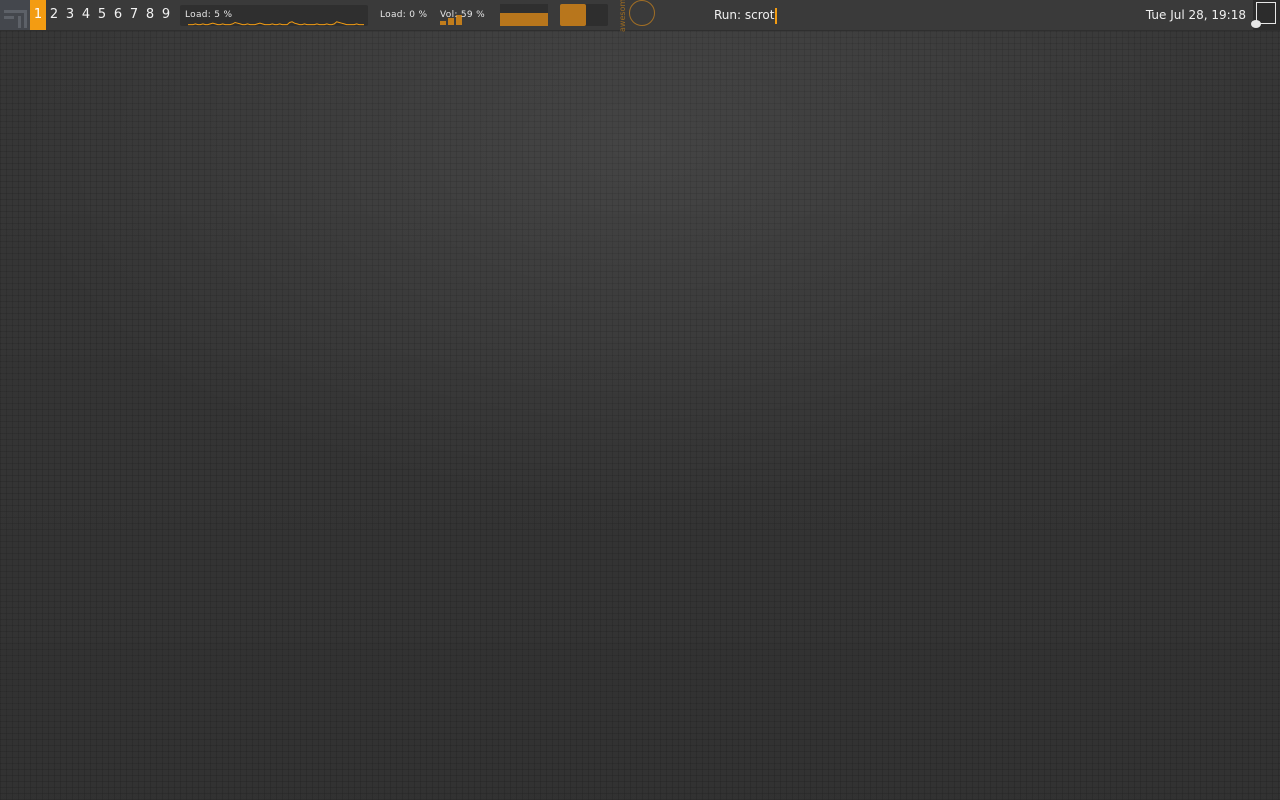 The width and height of the screenshot is (1280, 800). I want to click on cpu-widget: Load: 5 %, so click(274, 15).